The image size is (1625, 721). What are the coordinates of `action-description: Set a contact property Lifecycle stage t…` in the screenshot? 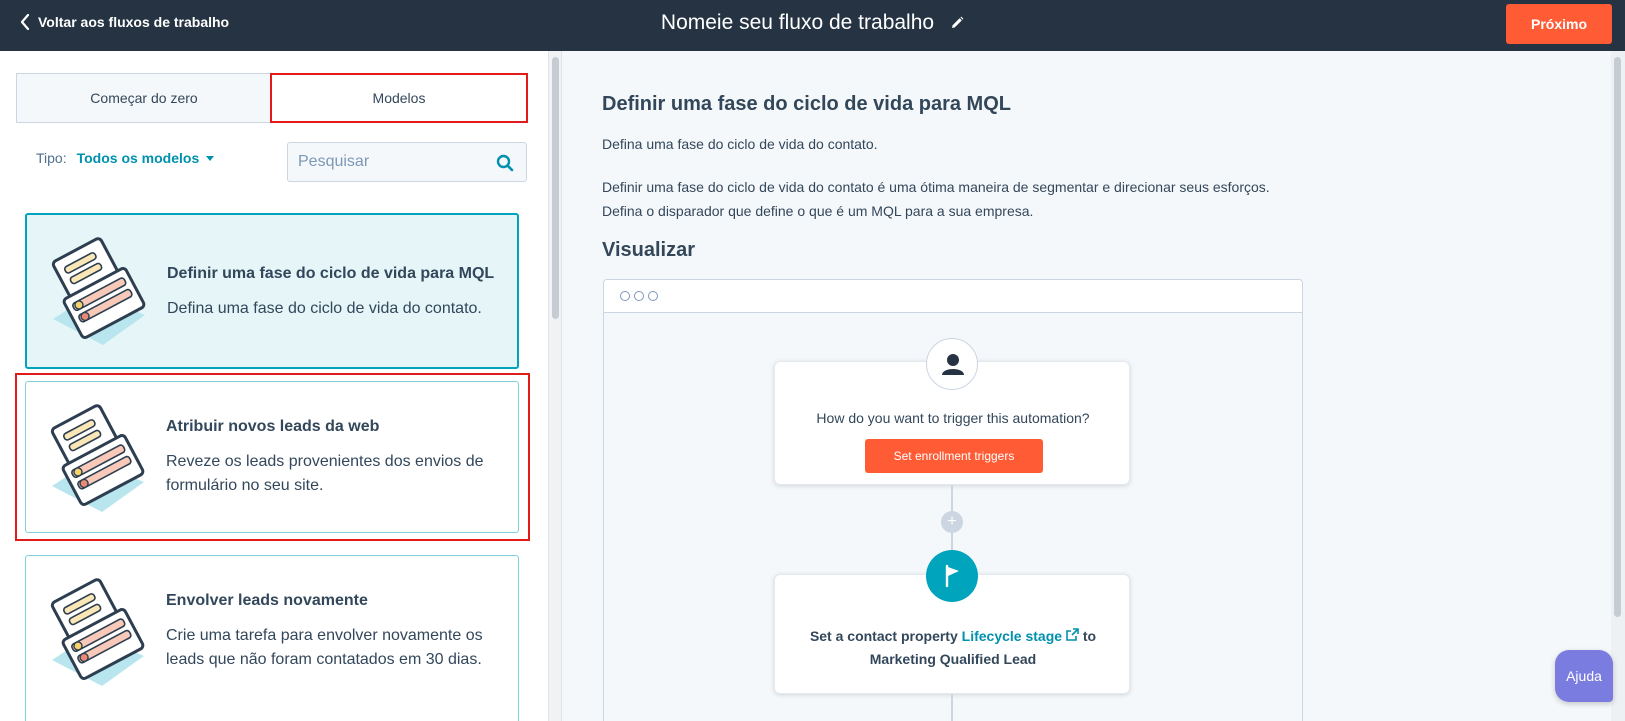 It's located at (953, 648).